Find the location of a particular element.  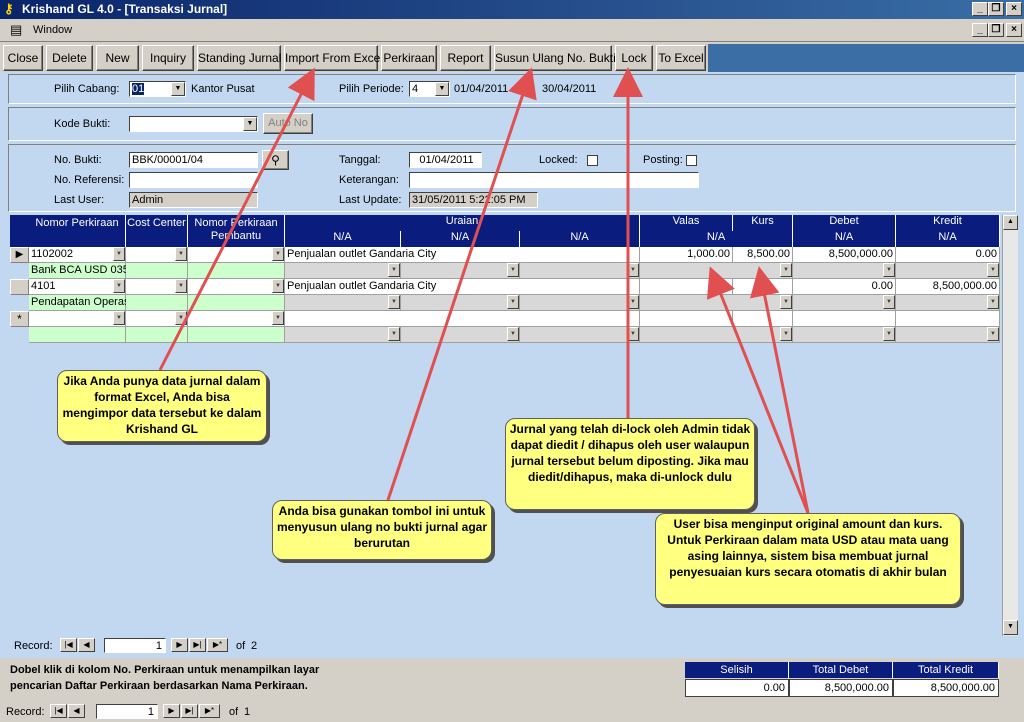

record-selector-icon: ▶ is located at coordinates (19, 255).